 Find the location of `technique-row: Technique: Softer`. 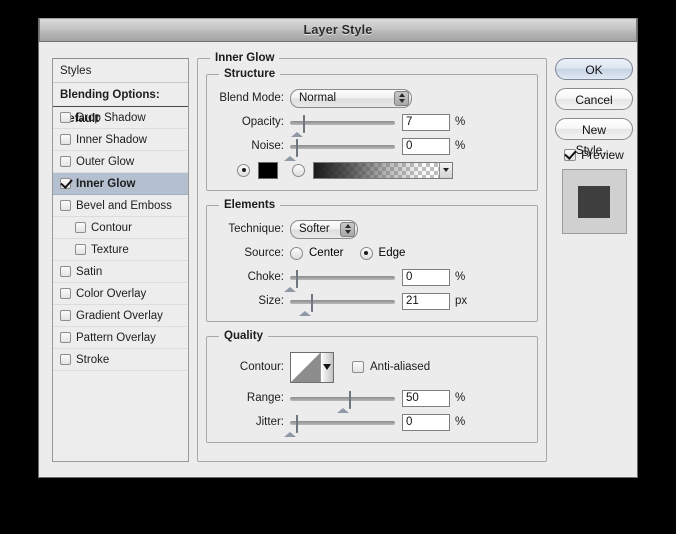

technique-row: Technique: Softer is located at coordinates (372, 229).